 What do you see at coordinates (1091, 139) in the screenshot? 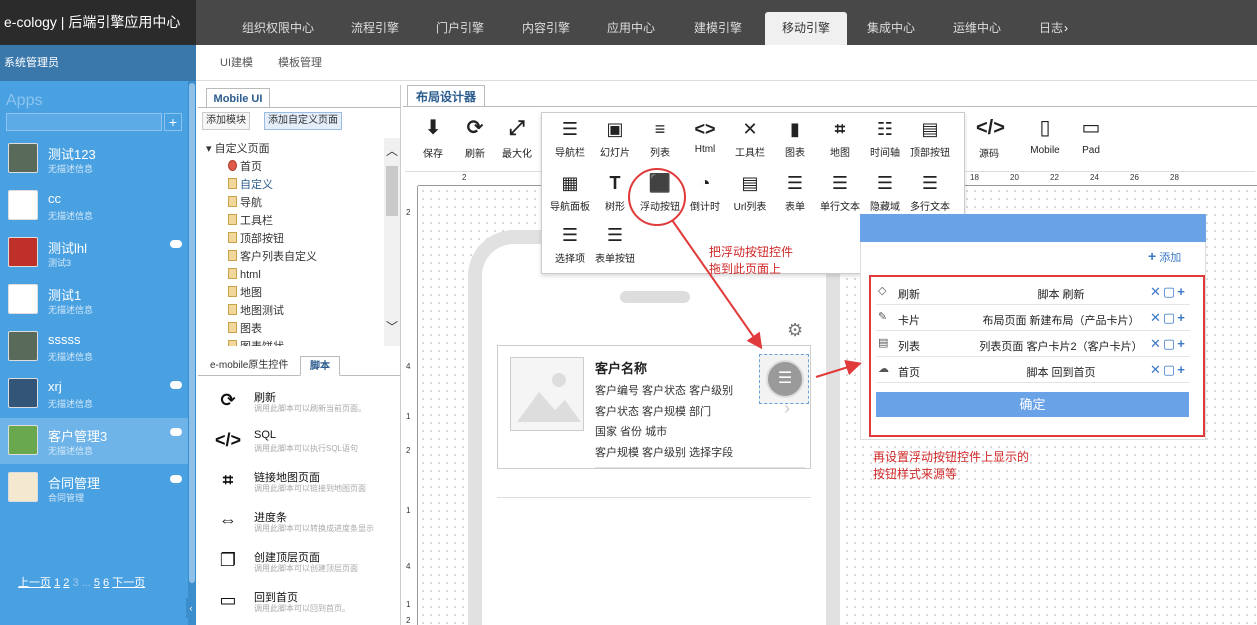
I see `toolbar-button: ▭ Pad` at bounding box center [1091, 139].